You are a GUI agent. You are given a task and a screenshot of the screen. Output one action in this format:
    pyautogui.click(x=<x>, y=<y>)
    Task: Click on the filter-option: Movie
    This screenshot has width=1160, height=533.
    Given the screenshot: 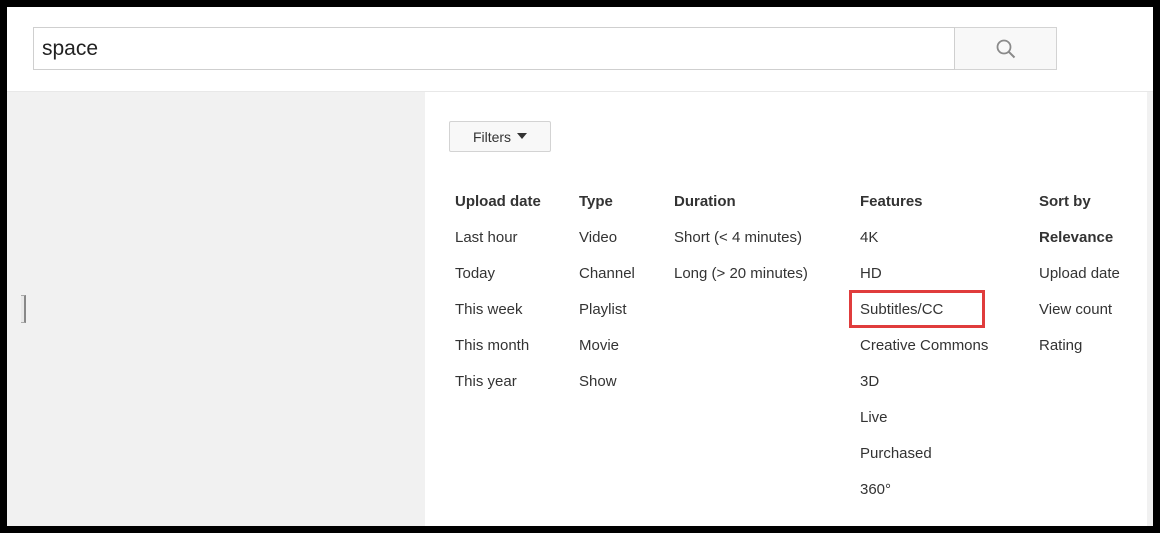 What is the action you would take?
    pyautogui.click(x=607, y=346)
    